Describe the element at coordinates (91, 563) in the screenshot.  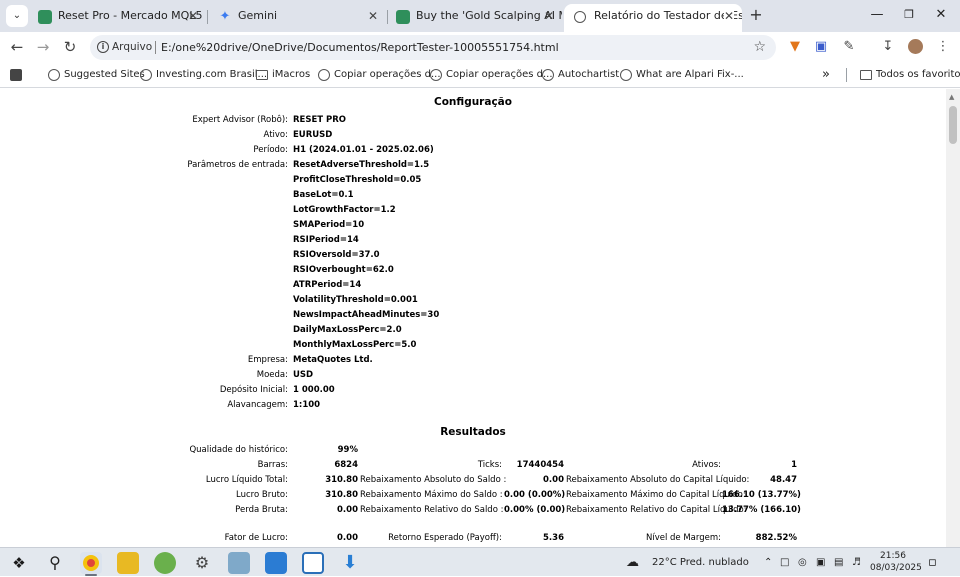
I see `chrome-taskbar-icon` at that location.